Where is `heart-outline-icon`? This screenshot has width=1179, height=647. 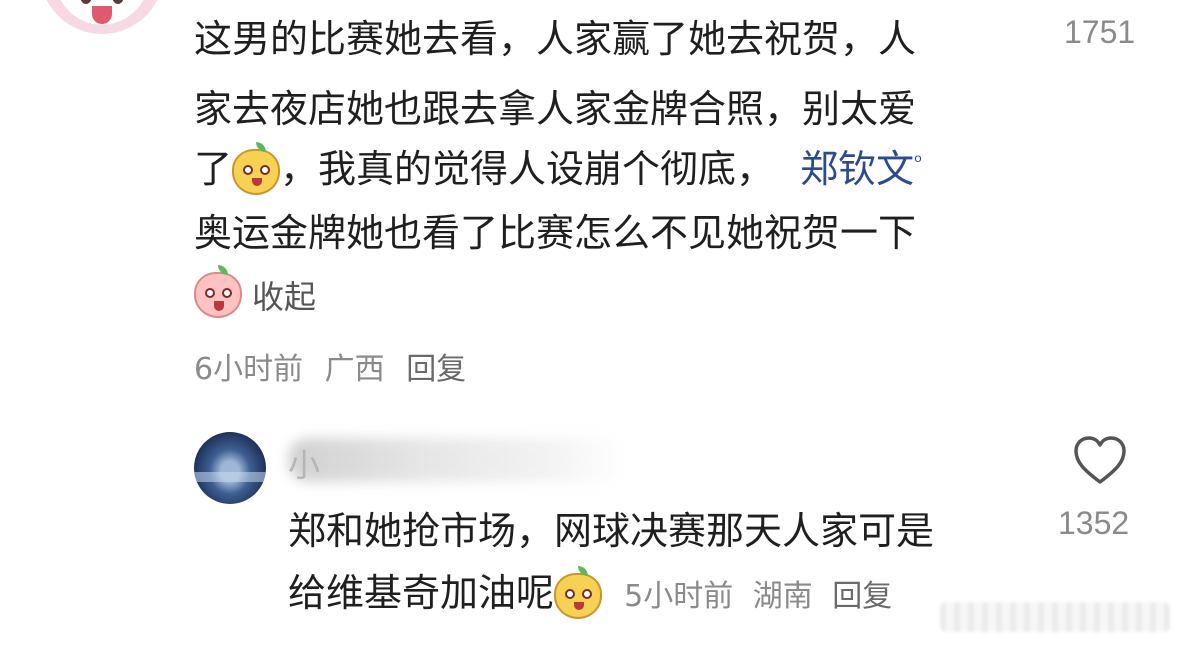 heart-outline-icon is located at coordinates (1100, 460).